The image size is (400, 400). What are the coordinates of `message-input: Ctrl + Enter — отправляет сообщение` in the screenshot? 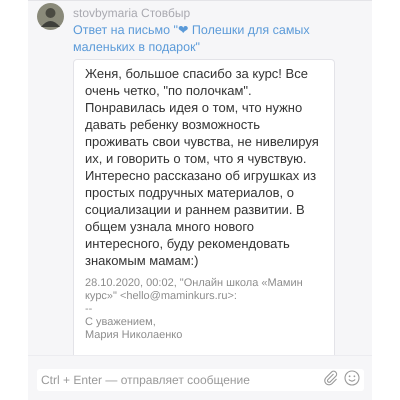 It's located at (200, 380).